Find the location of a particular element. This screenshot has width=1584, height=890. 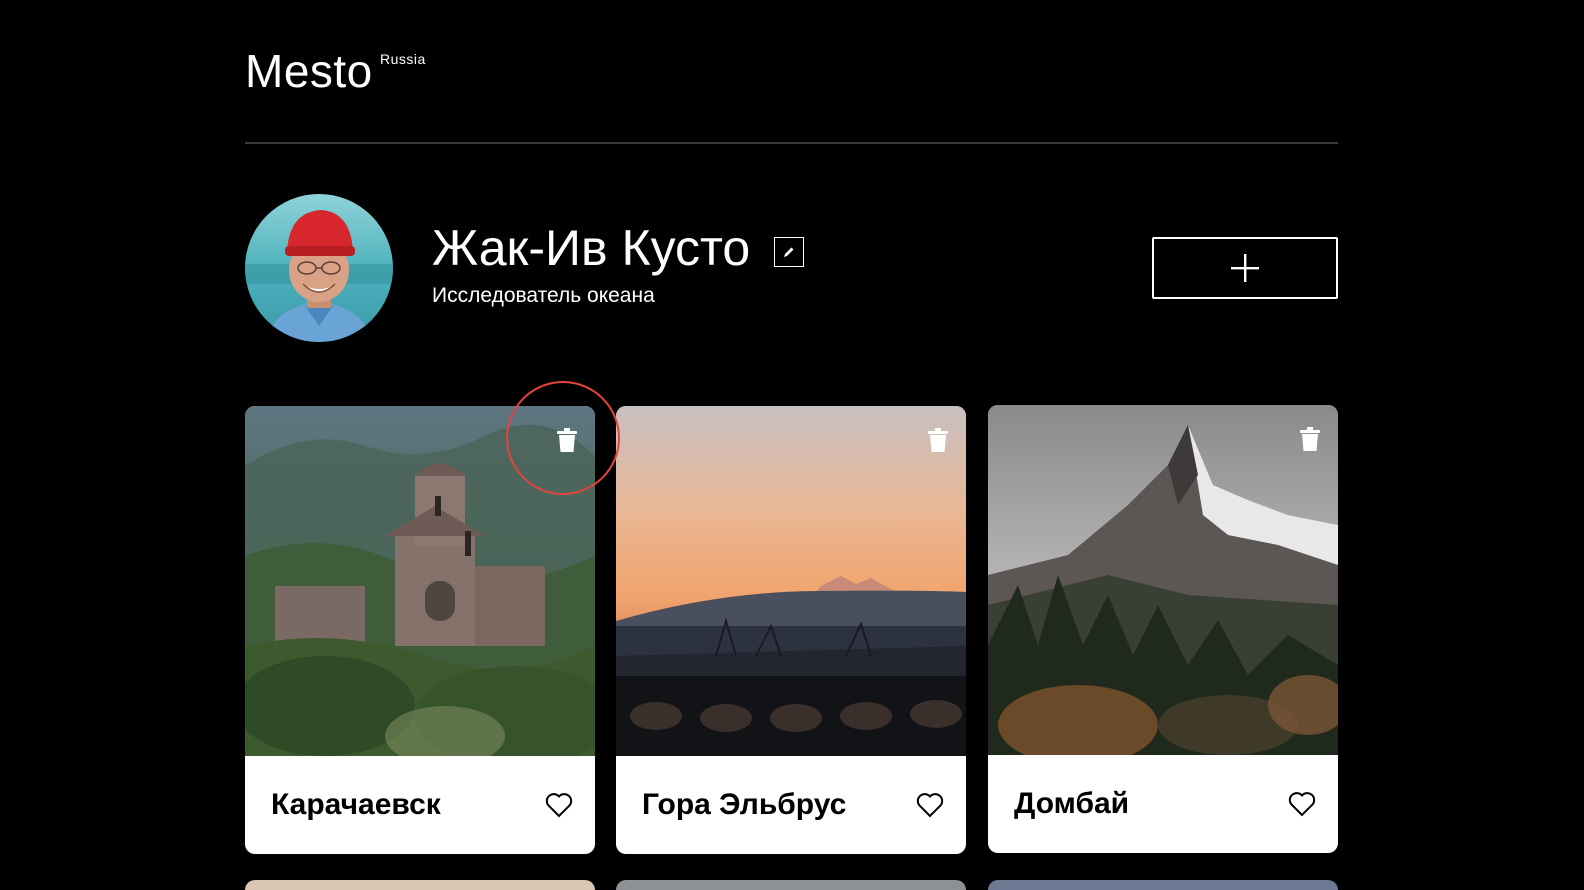

profile-name-row: Жак-Ив Кусто is located at coordinates (618, 249).